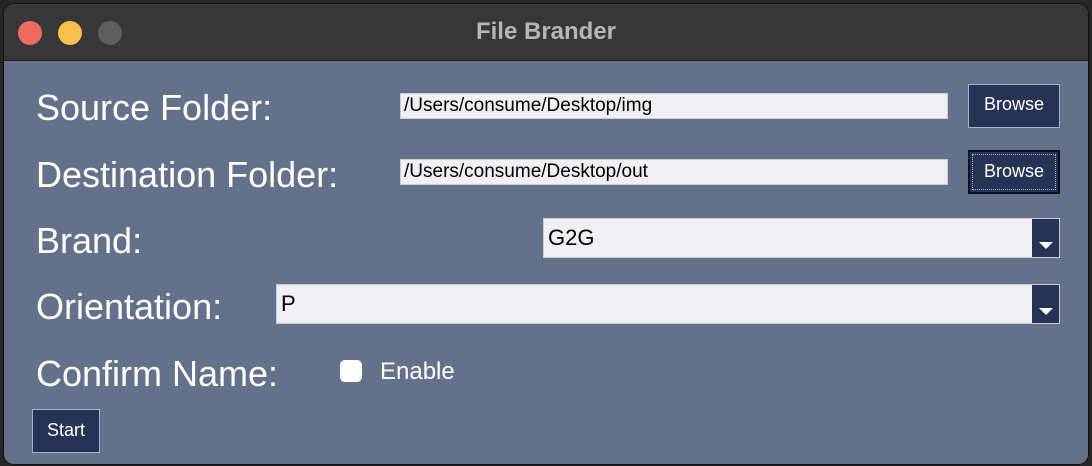 This screenshot has width=1092, height=466. What do you see at coordinates (154, 107) in the screenshot?
I see `source-folder-label: Source Folder:` at bounding box center [154, 107].